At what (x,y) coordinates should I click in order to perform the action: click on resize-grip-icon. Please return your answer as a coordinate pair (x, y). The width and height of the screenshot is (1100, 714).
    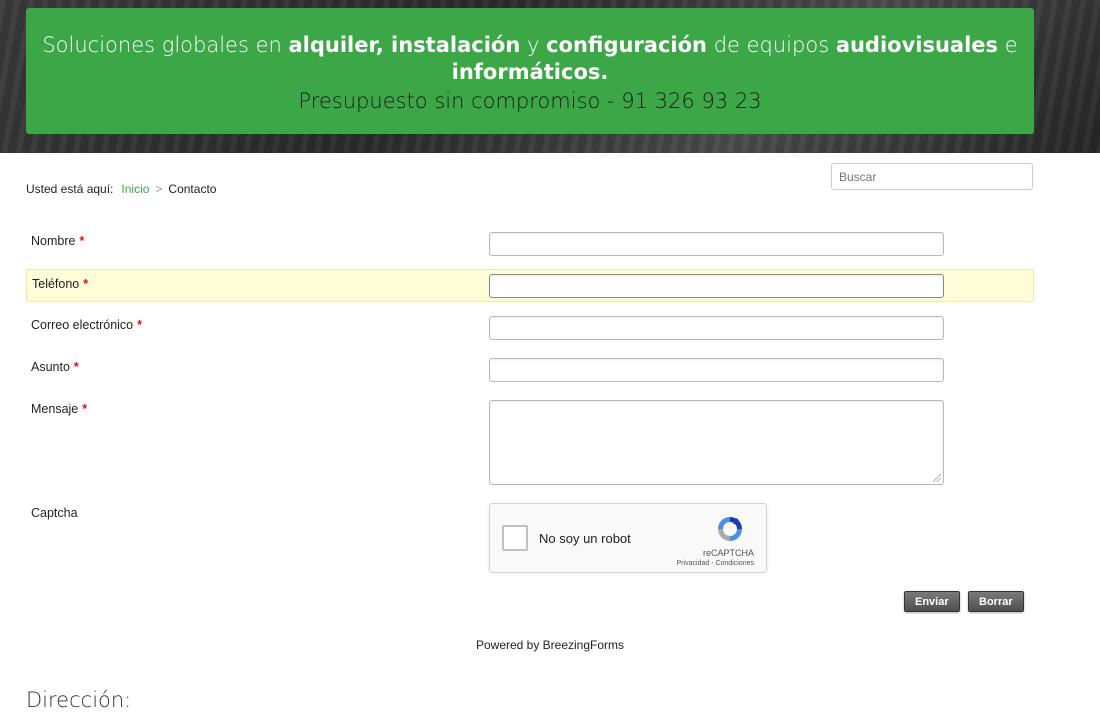
    Looking at the image, I should click on (937, 478).